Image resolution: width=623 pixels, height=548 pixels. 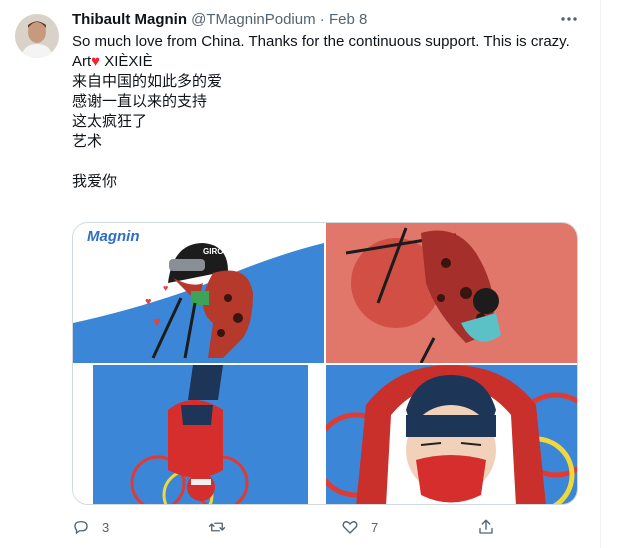 I want to click on tweet-text-chinese: 来自中国的如此多的爱 感谢一直以来的支持 这太疯狂了 艺术 我爱你, so click(x=147, y=131).